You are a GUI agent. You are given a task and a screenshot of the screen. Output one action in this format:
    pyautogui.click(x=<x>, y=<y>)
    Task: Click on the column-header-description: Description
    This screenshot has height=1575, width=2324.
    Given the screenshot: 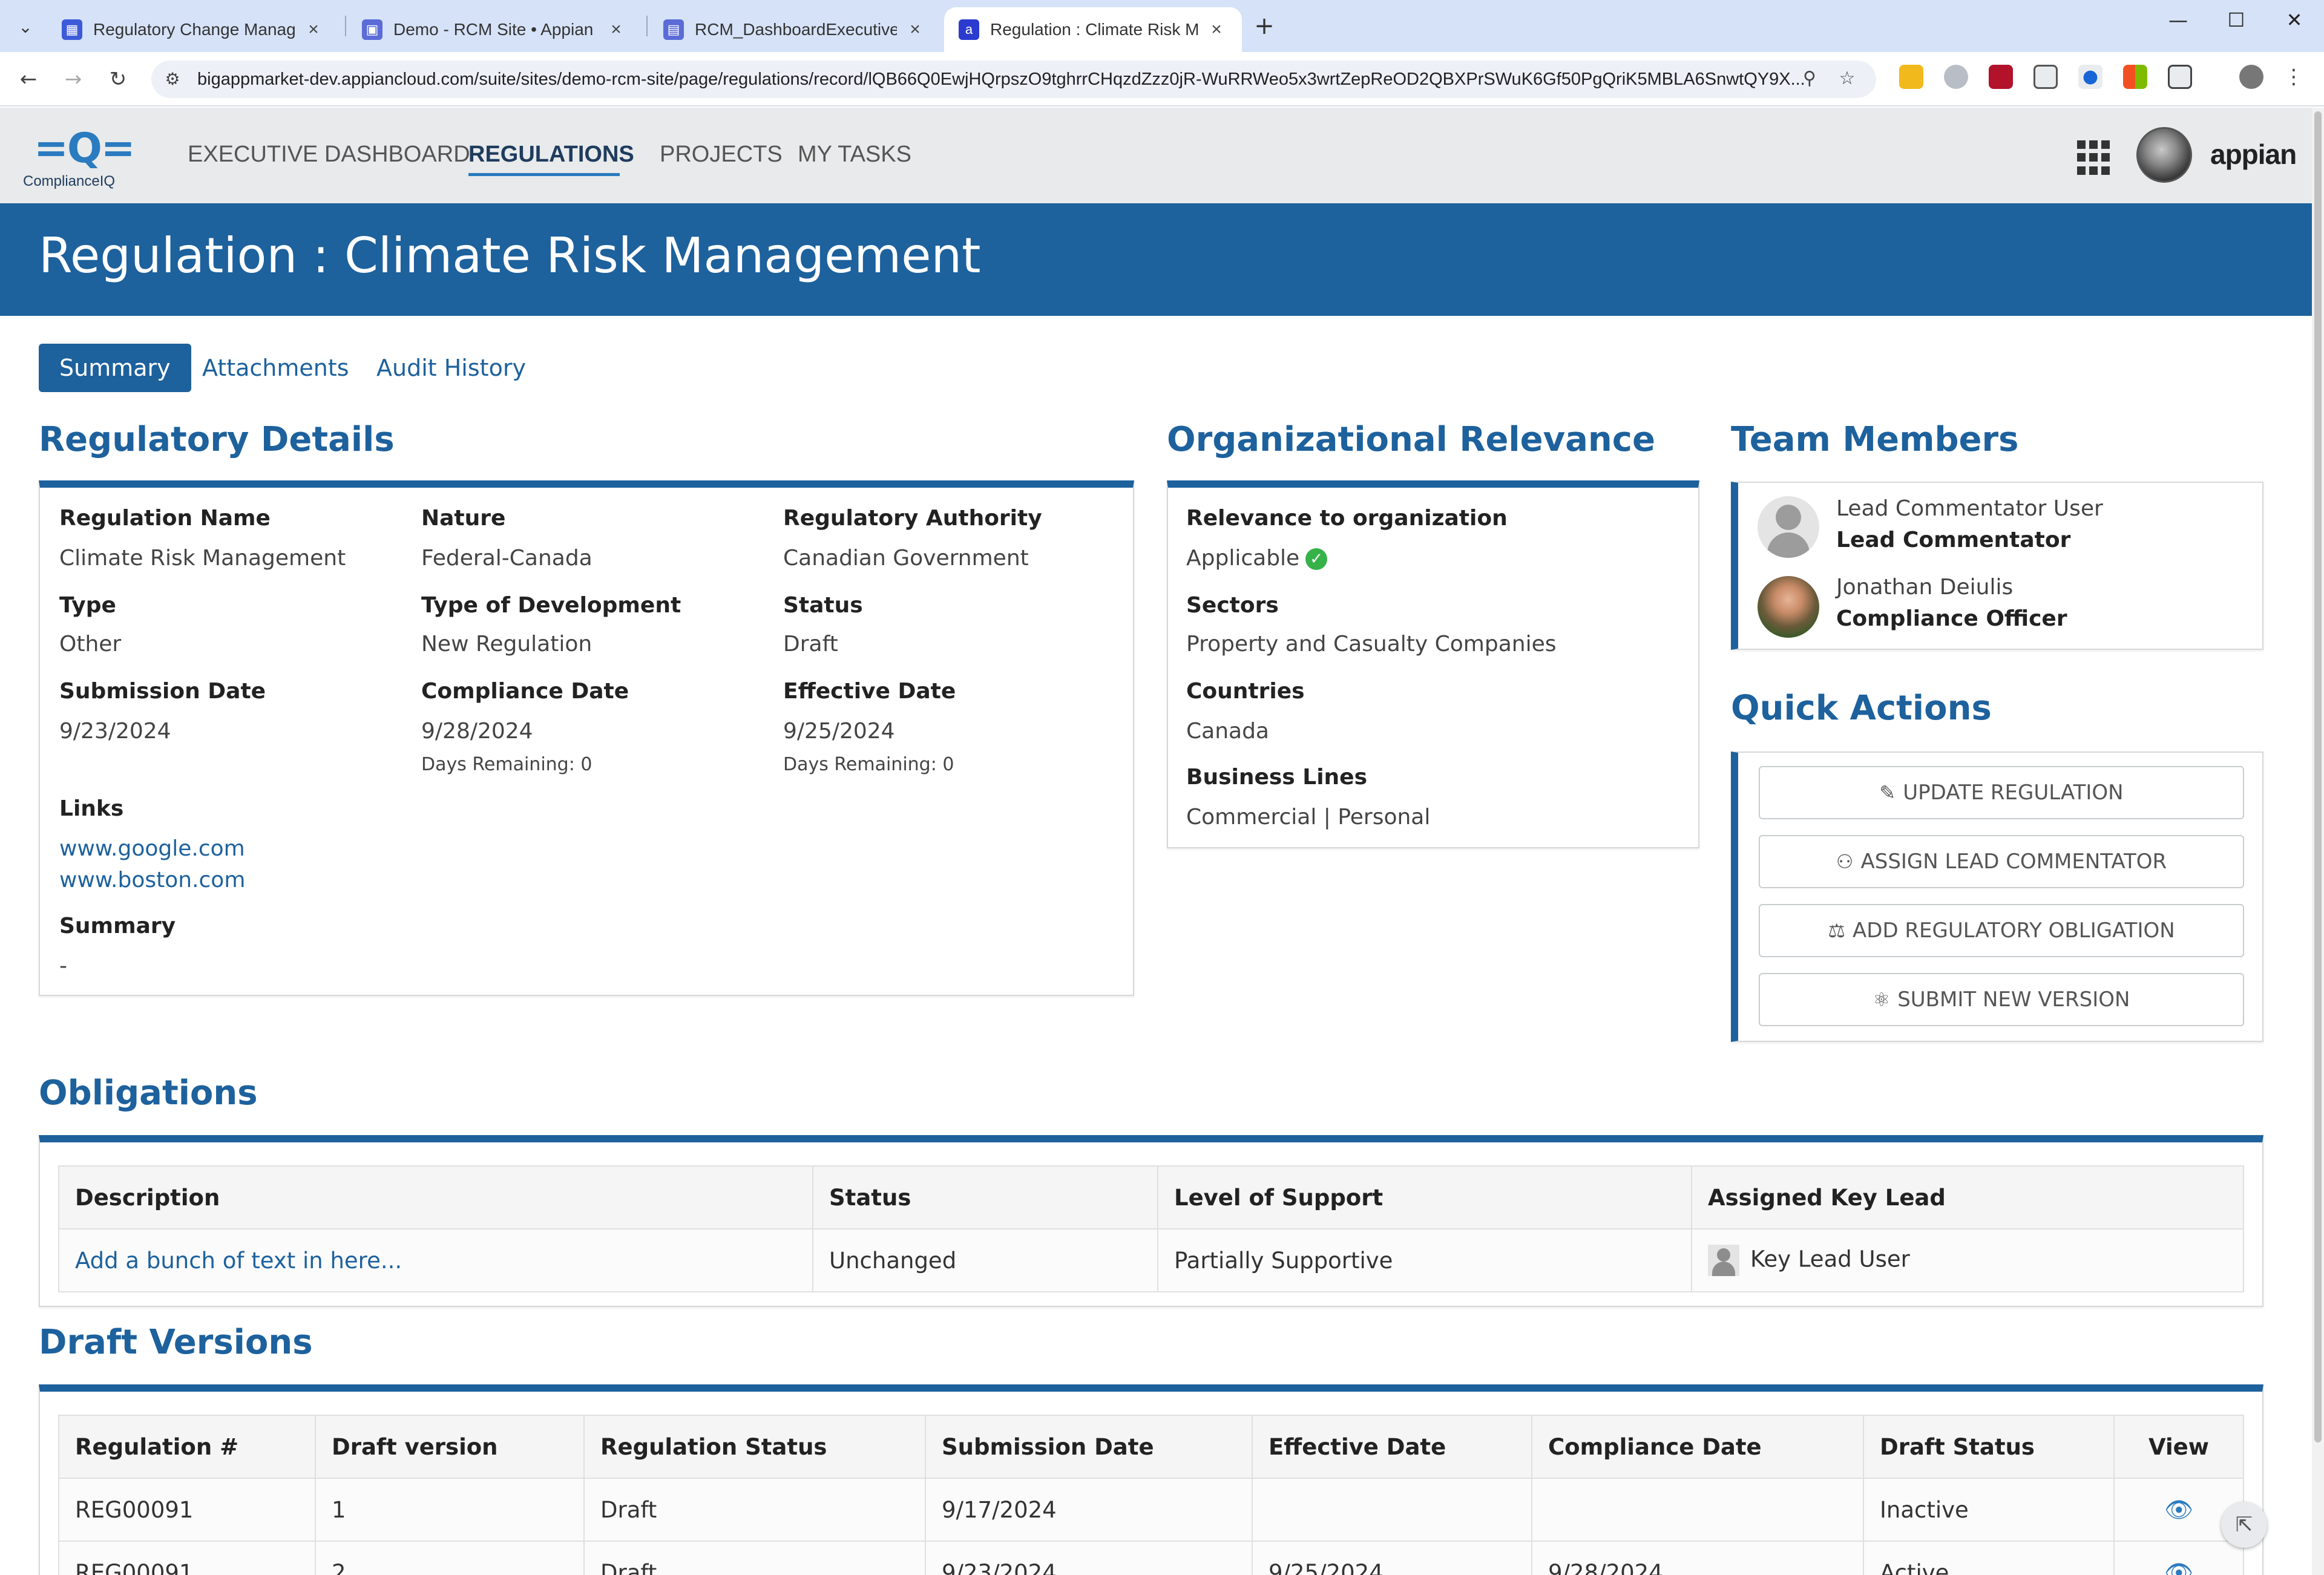 What is the action you would take?
    pyautogui.click(x=435, y=1197)
    